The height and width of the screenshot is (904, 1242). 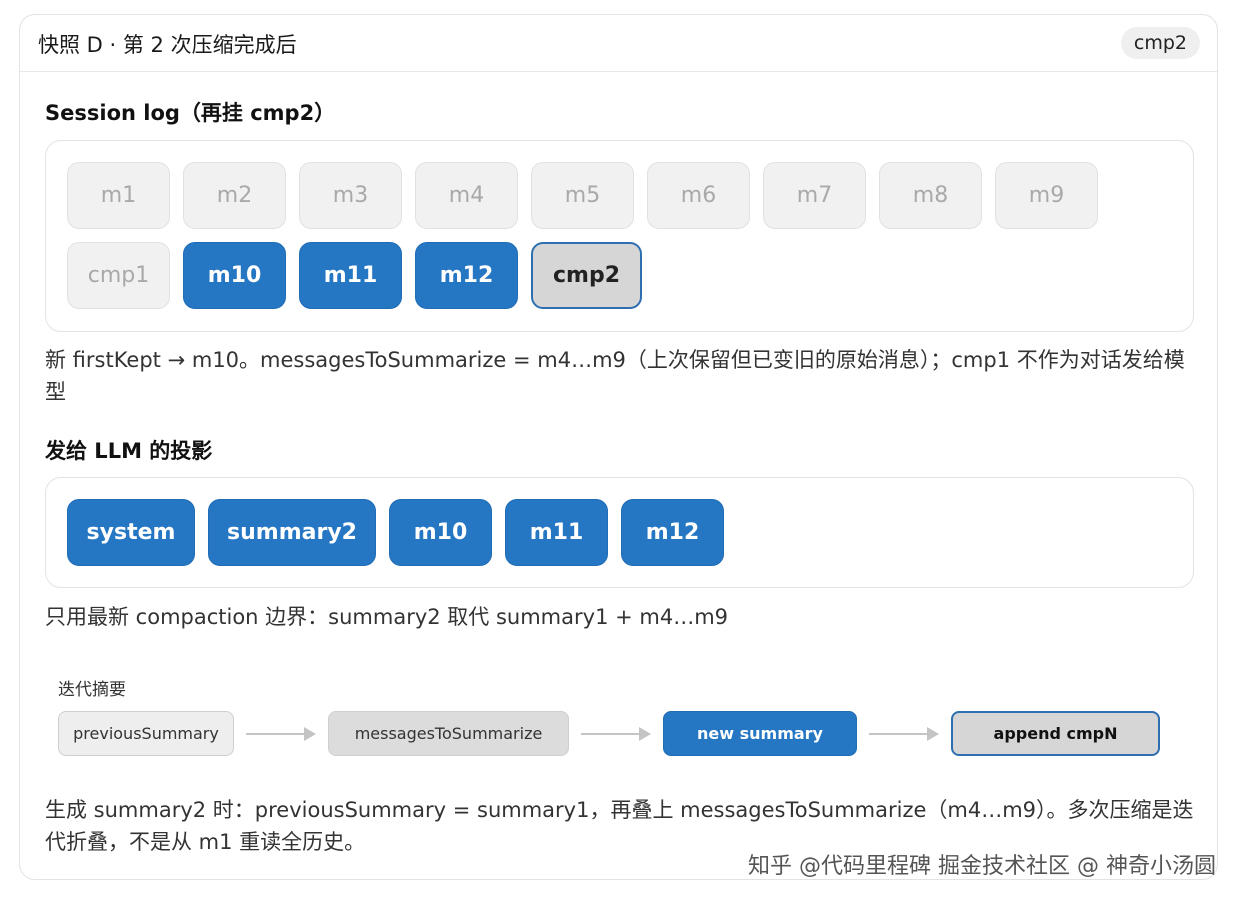 I want to click on log-chip-m12: m12, so click(x=466, y=275).